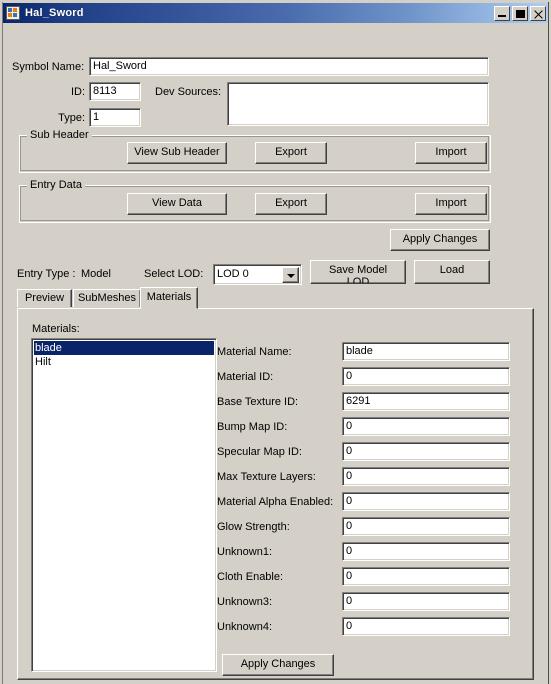  What do you see at coordinates (426, 451) in the screenshot?
I see `specular-map-id-input: 0` at bounding box center [426, 451].